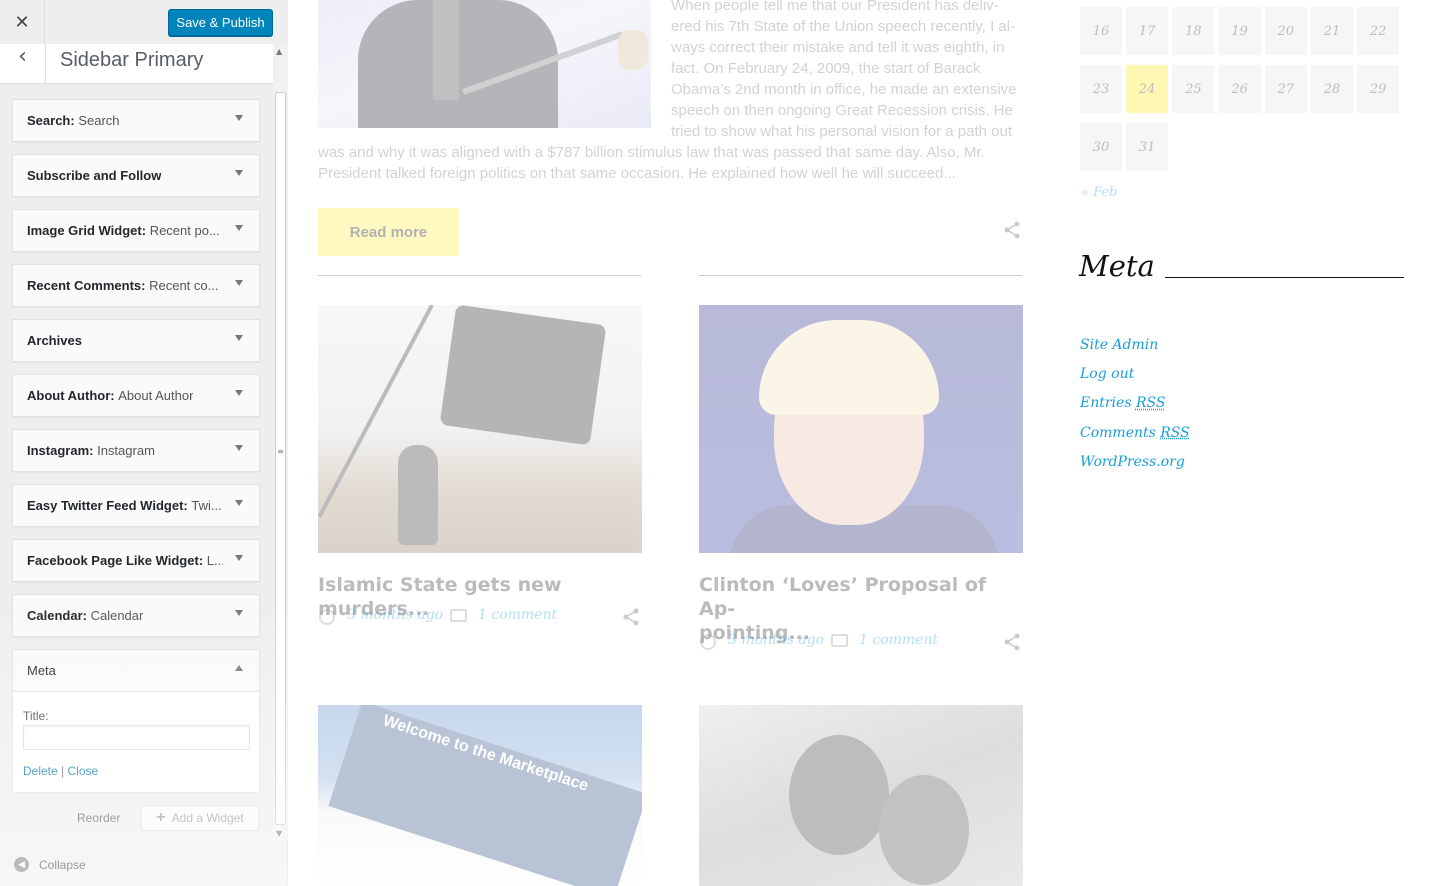  Describe the element at coordinates (98, 818) in the screenshot. I see `reorder-link: Reorder` at that location.